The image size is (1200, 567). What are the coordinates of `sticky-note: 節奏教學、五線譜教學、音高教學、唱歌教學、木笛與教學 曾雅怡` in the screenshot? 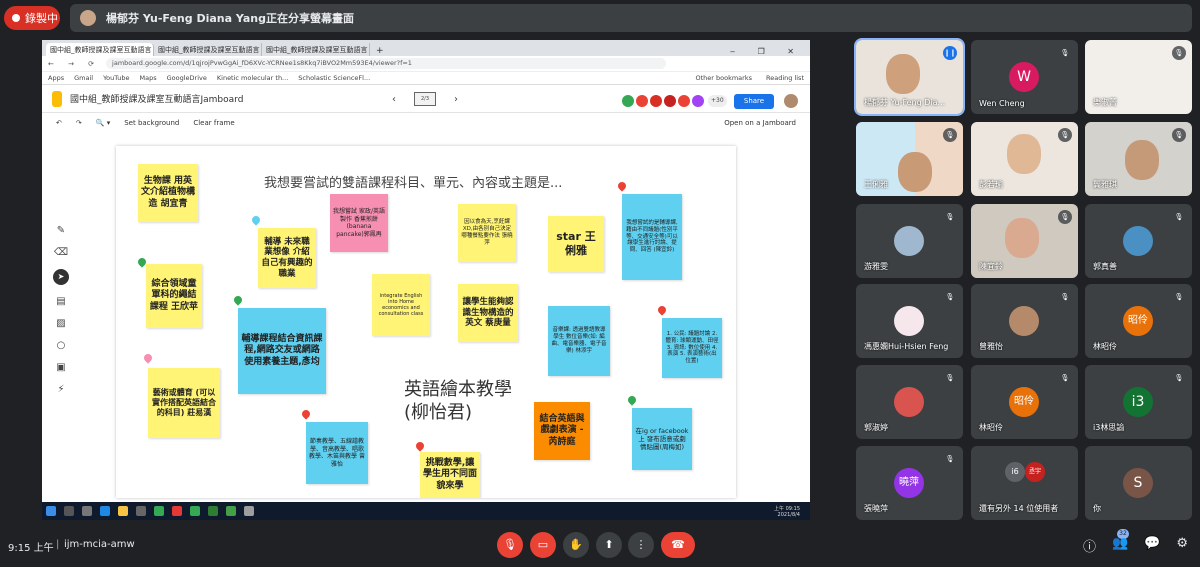 It's located at (337, 453).